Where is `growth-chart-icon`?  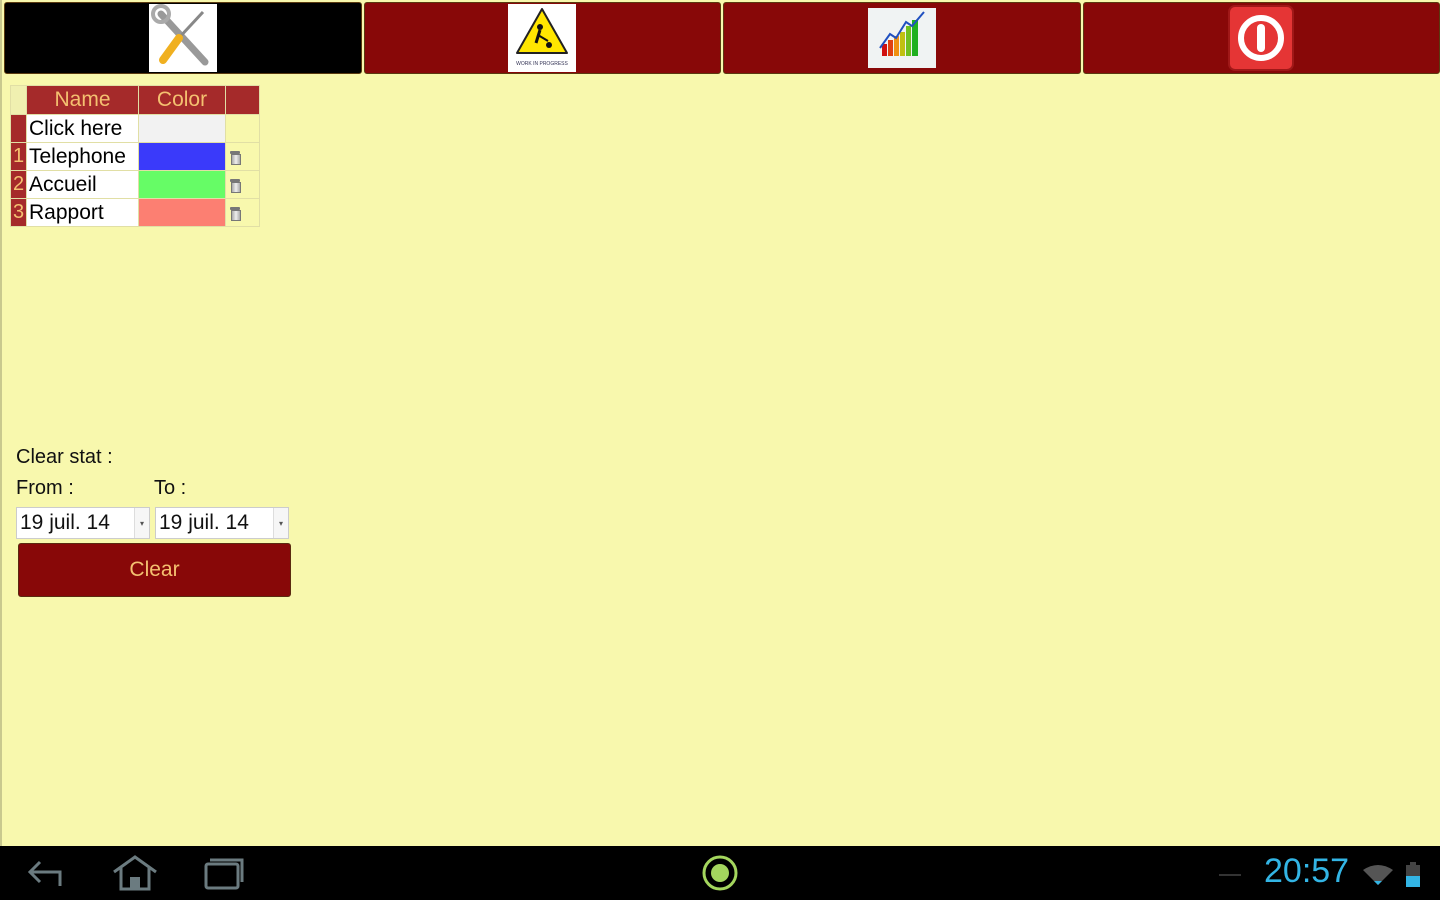
growth-chart-icon is located at coordinates (901, 38).